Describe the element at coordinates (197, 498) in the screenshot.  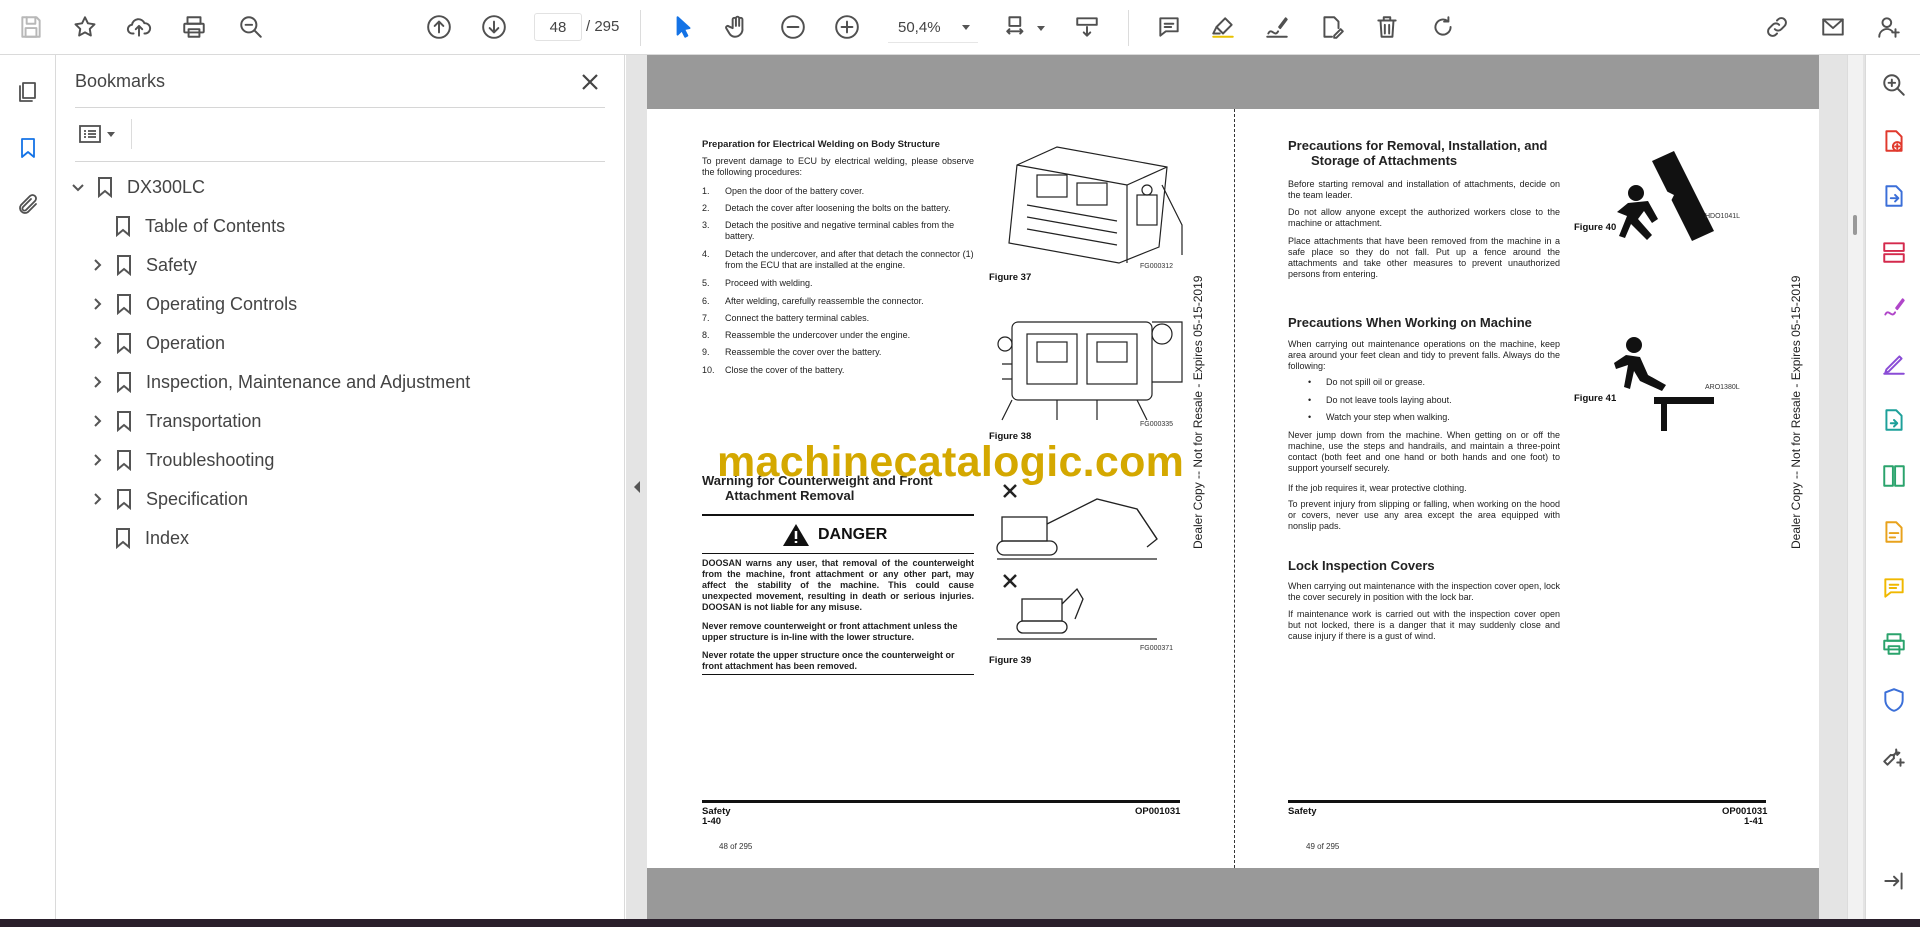
I see `bookmark-label: Specification` at that location.